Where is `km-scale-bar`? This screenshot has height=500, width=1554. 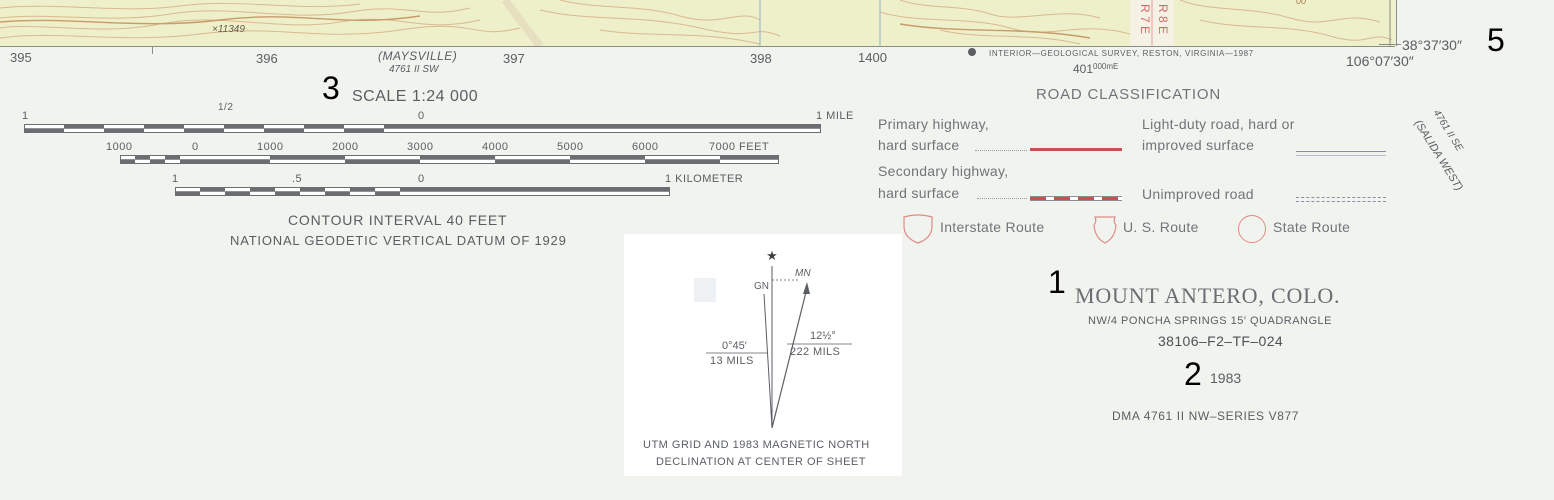 km-scale-bar is located at coordinates (422, 191).